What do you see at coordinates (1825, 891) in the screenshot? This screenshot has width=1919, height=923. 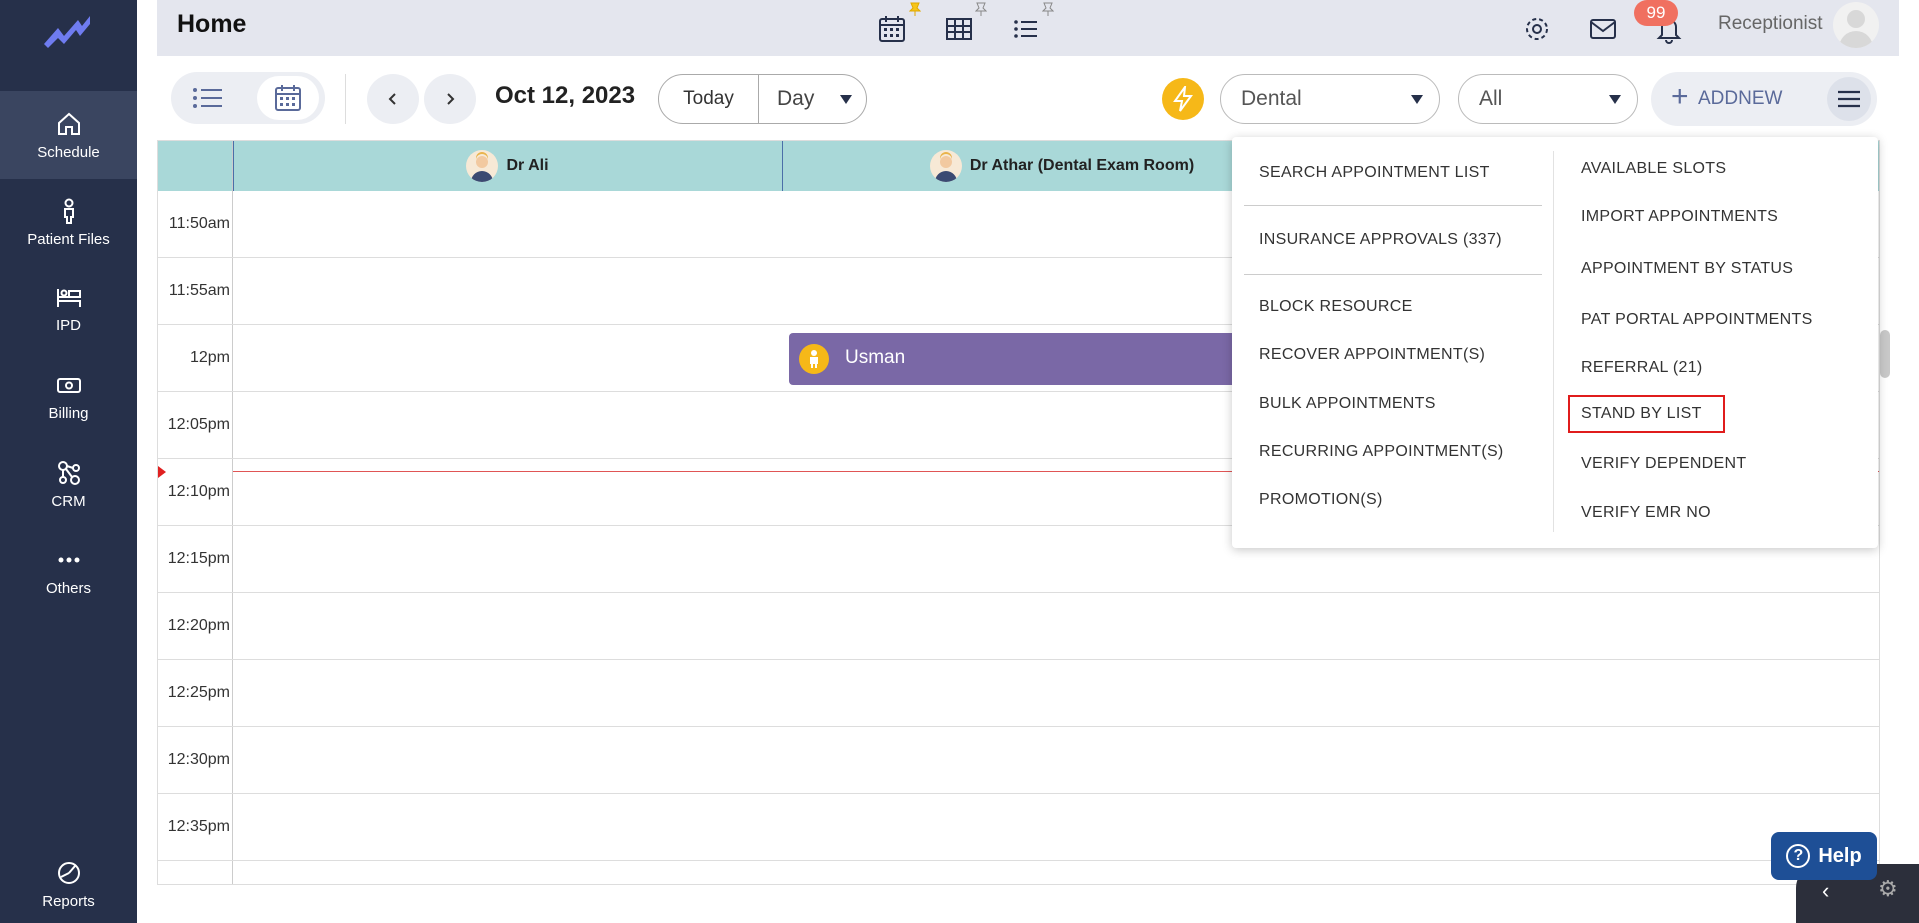 I see `chevron-left-icon: ‹` at bounding box center [1825, 891].